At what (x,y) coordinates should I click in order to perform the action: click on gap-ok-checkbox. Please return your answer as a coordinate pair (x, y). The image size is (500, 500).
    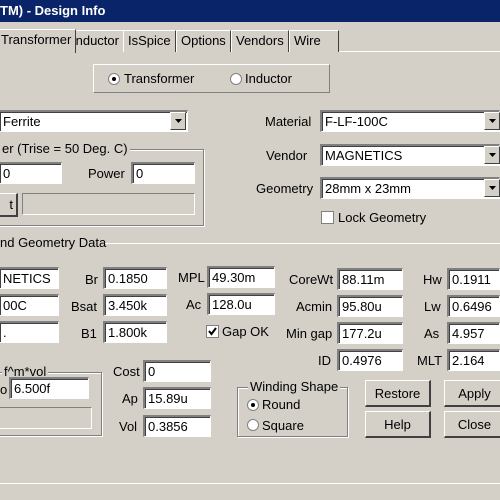
    Looking at the image, I should click on (212, 331).